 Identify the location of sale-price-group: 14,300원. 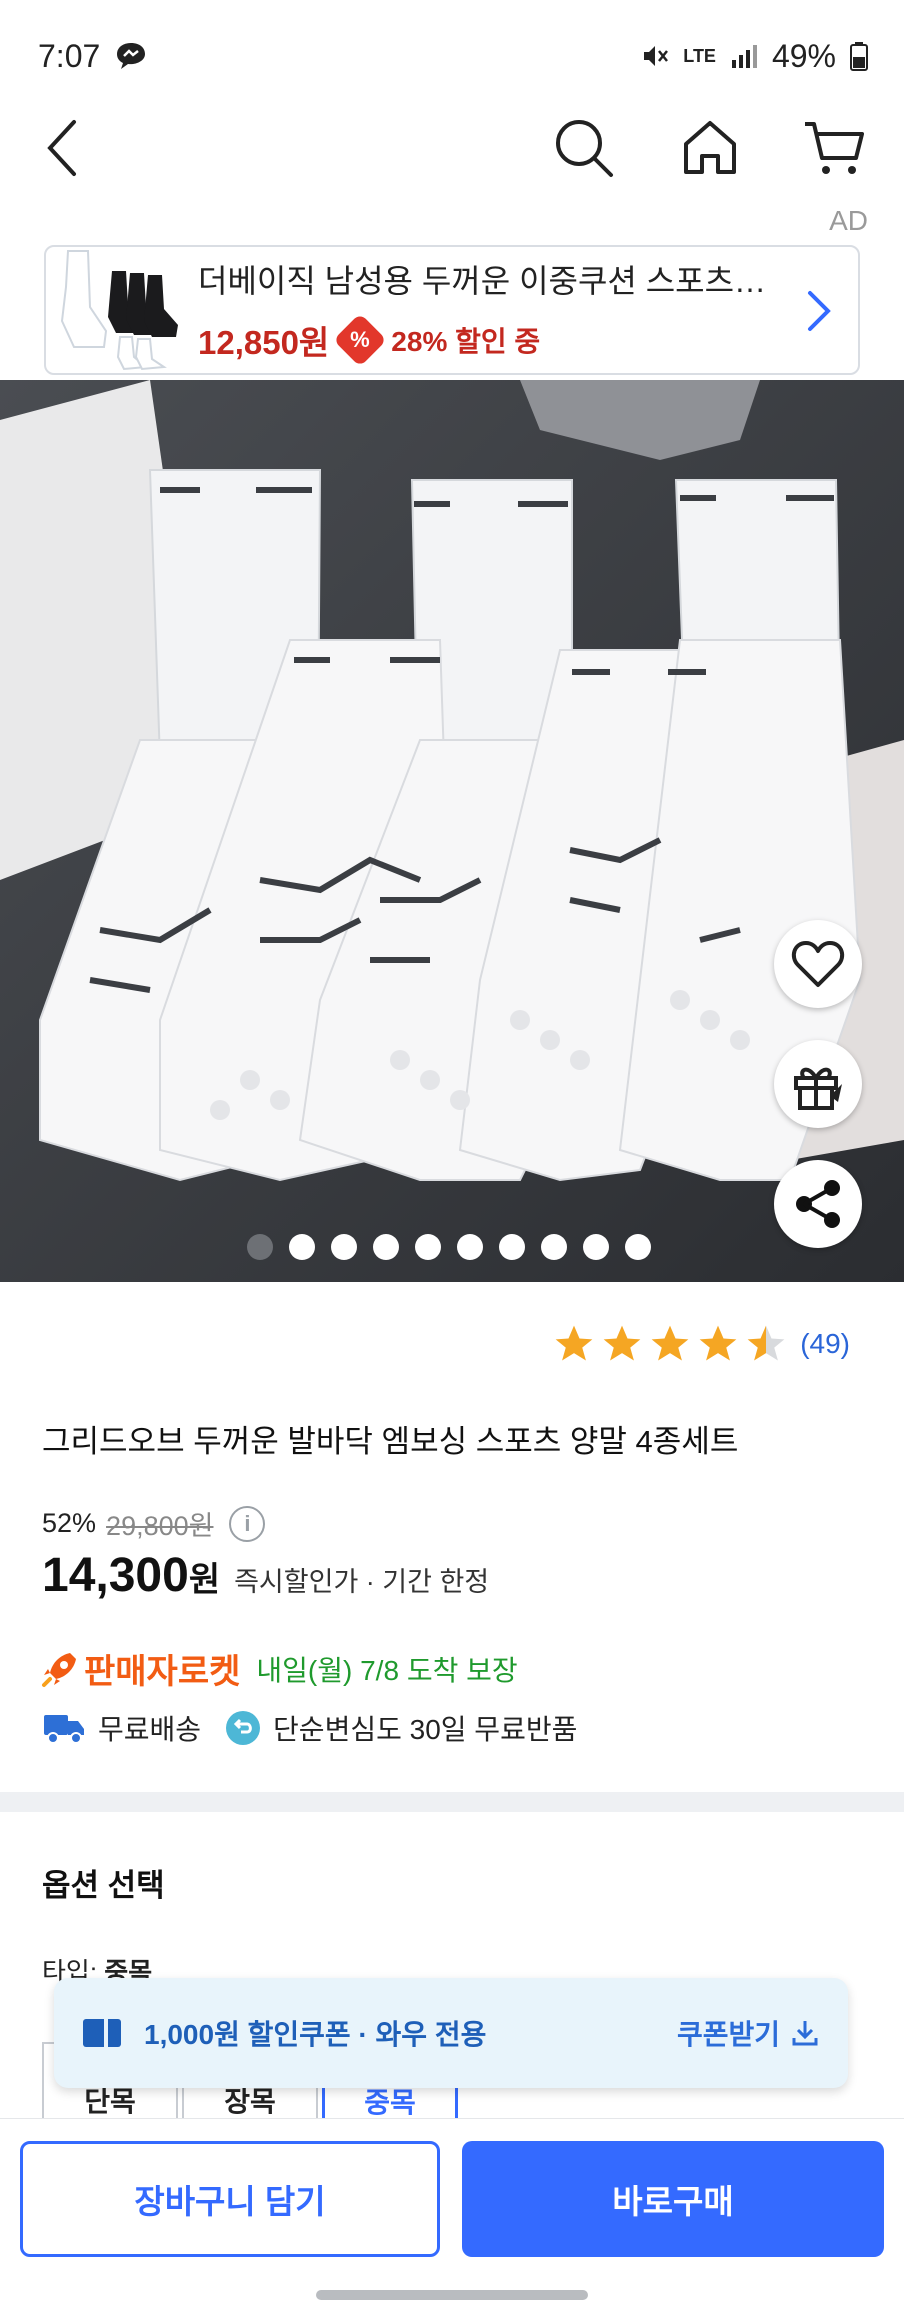
(131, 1575).